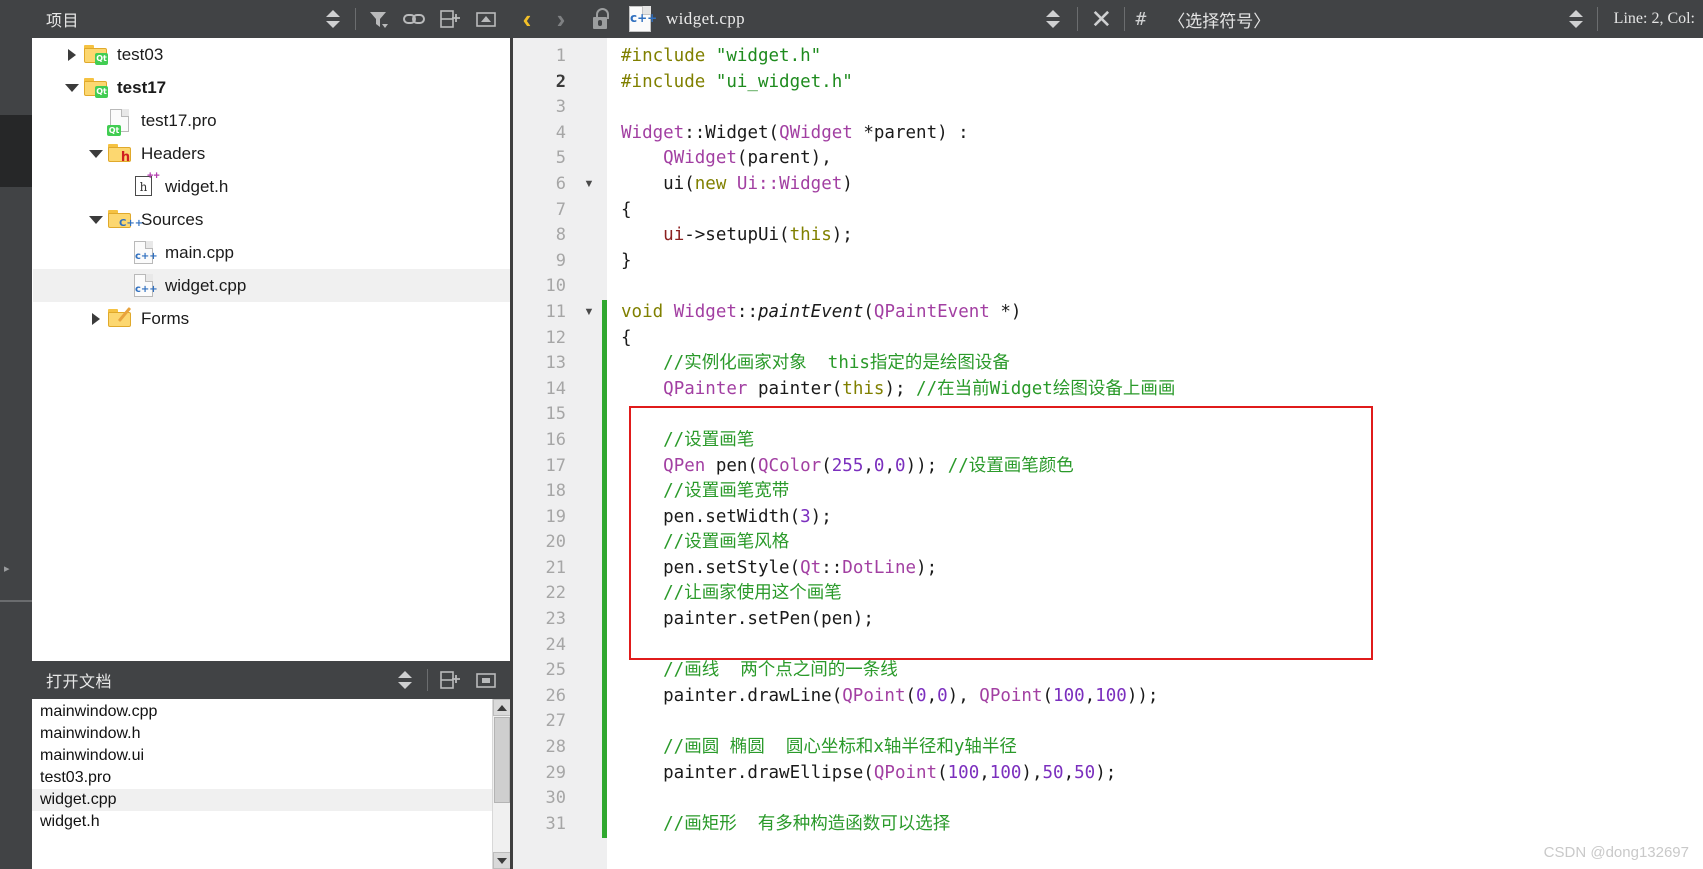 This screenshot has height=869, width=1703. Describe the element at coordinates (1162, 57) in the screenshot. I see `code-line: #include "widget.h"` at that location.